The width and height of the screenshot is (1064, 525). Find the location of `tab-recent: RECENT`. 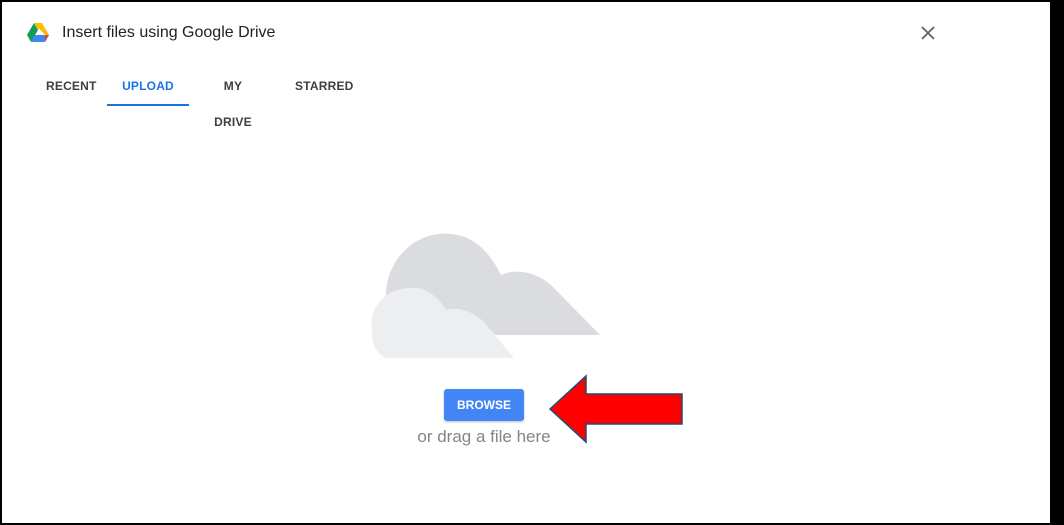

tab-recent: RECENT is located at coordinates (71, 87).